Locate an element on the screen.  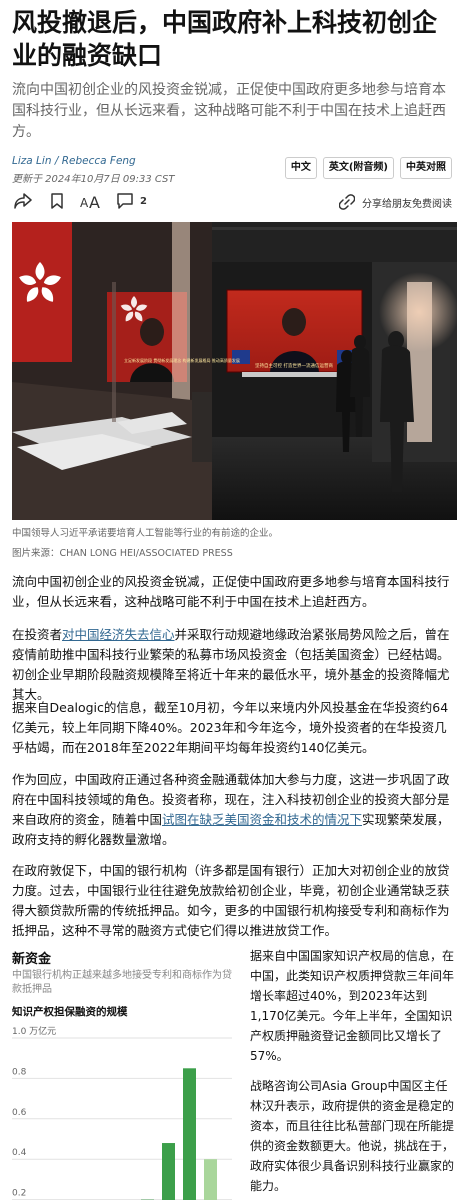
bar-chart: 1.0 万亿元 0.8 0.6 0.4 0.2 is located at coordinates (122, 1112).